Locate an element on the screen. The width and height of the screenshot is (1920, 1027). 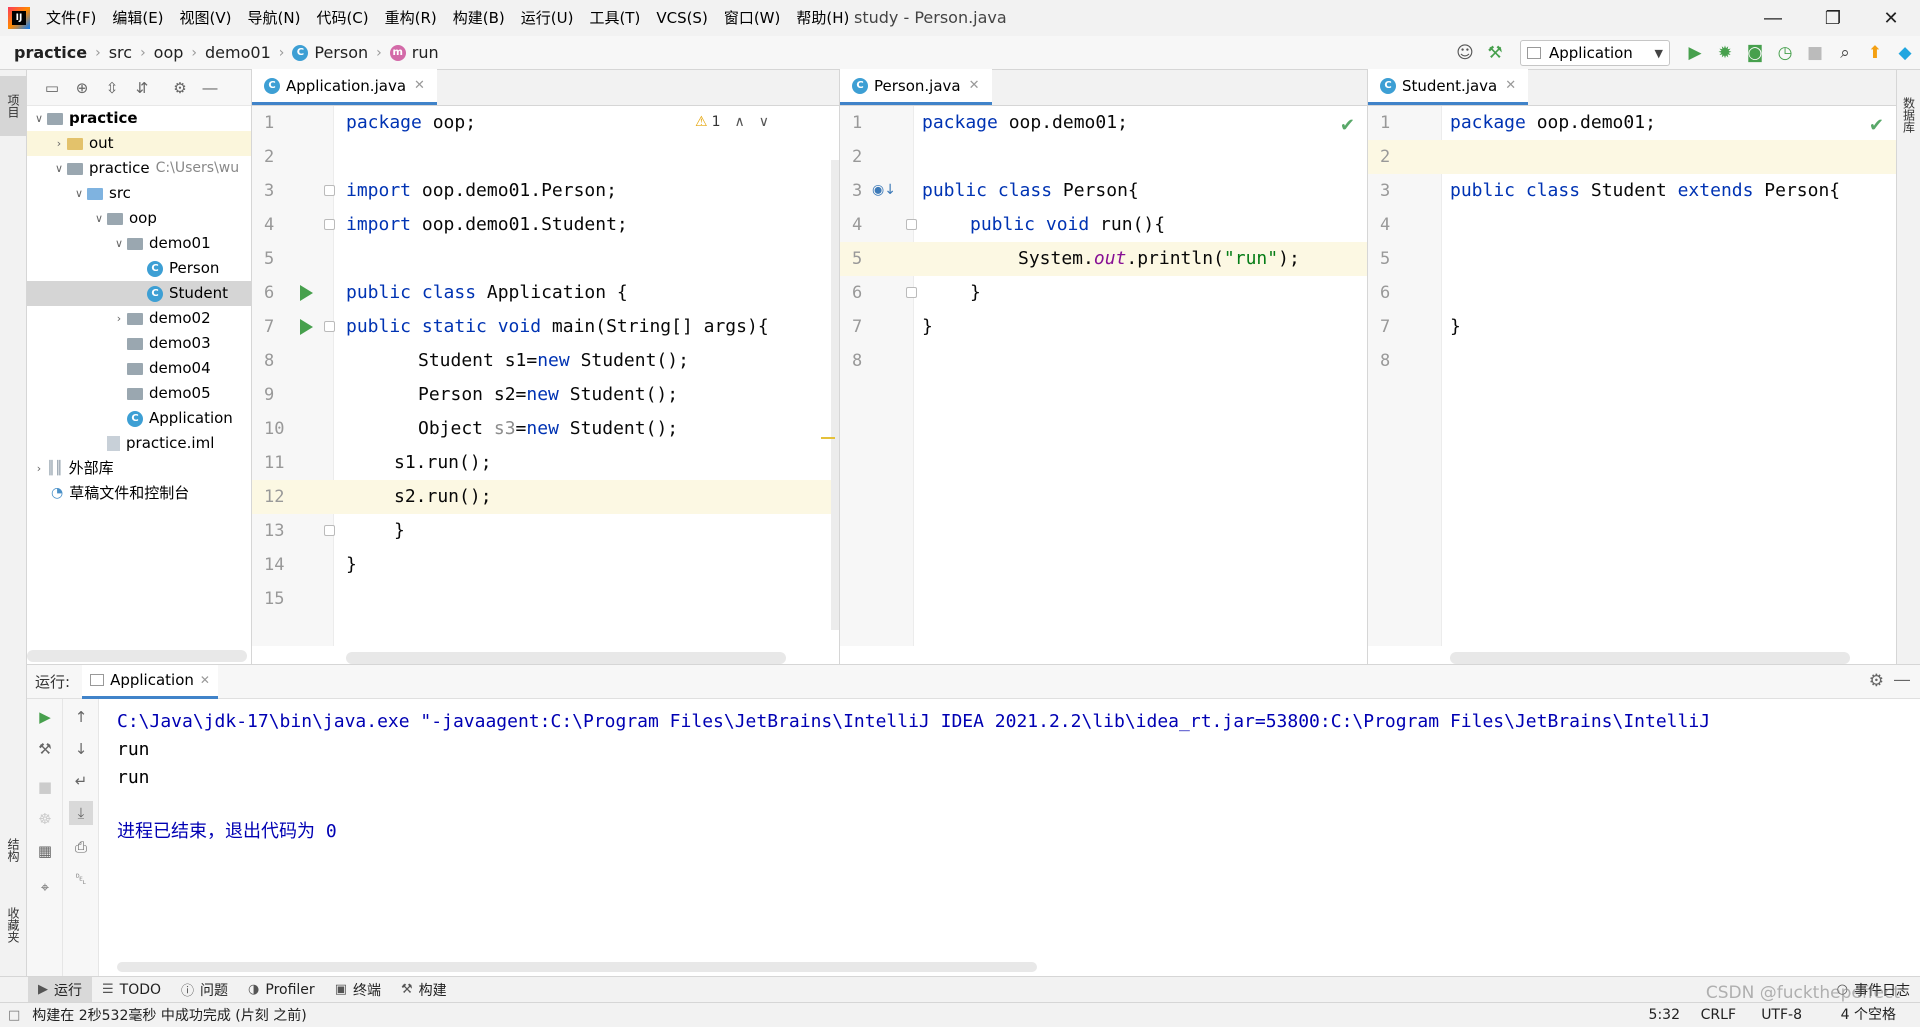
scroll-to-end-icon: ⤓ is located at coordinates (81, 813).